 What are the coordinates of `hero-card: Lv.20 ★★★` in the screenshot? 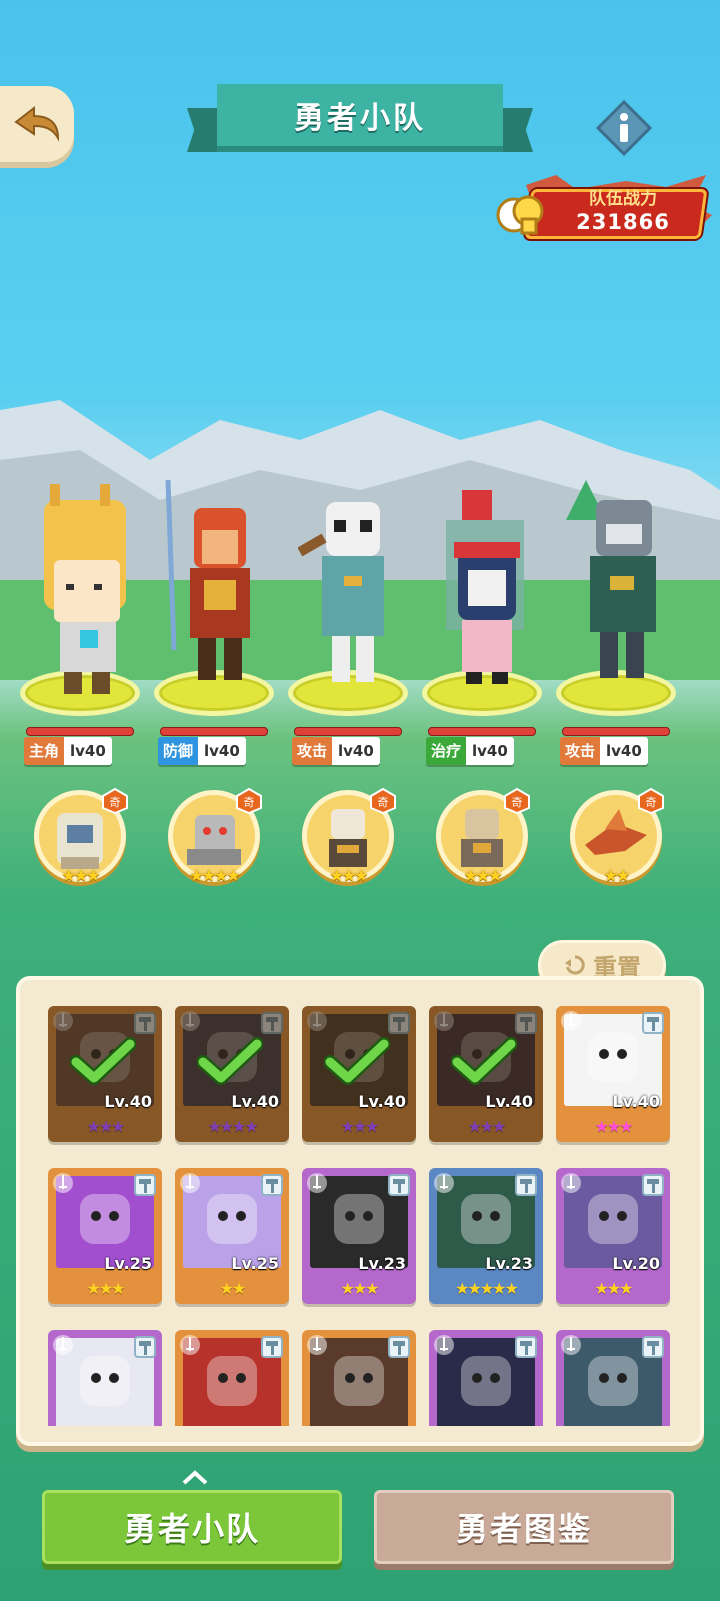 It's located at (613, 1236).